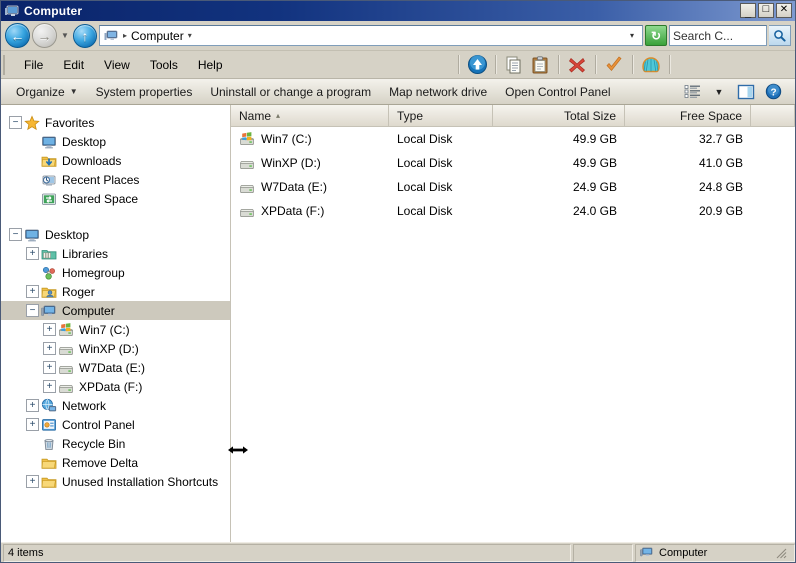 The image size is (796, 563). Describe the element at coordinates (577, 65) in the screenshot. I see `delete-icon` at that location.